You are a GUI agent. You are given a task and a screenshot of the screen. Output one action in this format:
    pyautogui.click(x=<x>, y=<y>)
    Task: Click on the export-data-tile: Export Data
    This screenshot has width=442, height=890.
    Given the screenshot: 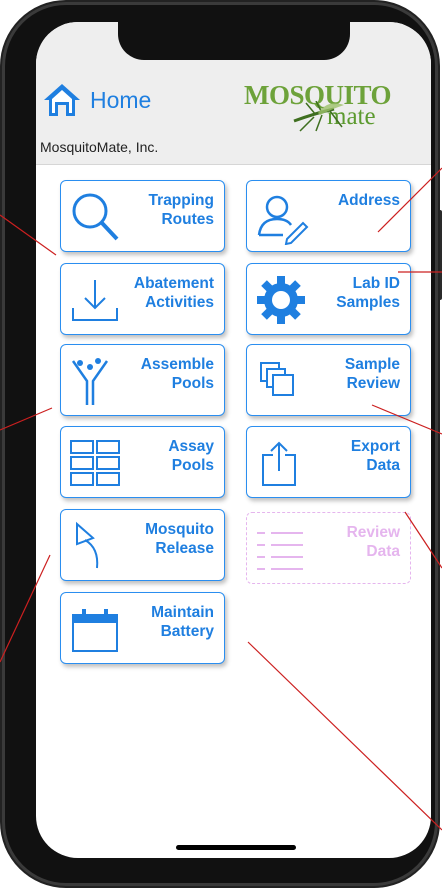 What is the action you would take?
    pyautogui.click(x=328, y=462)
    